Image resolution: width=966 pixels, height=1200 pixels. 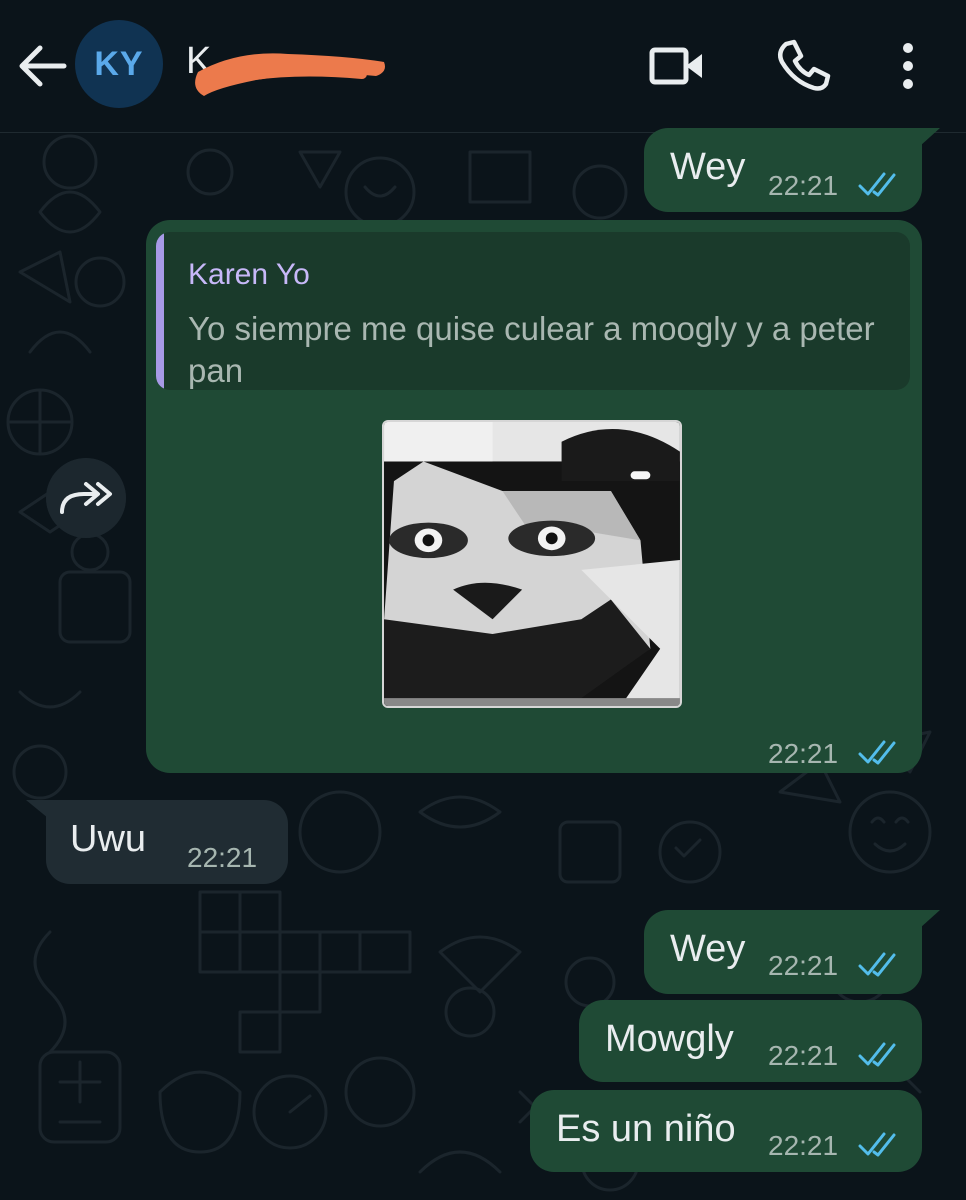 I want to click on forward-icon, so click(x=86, y=498).